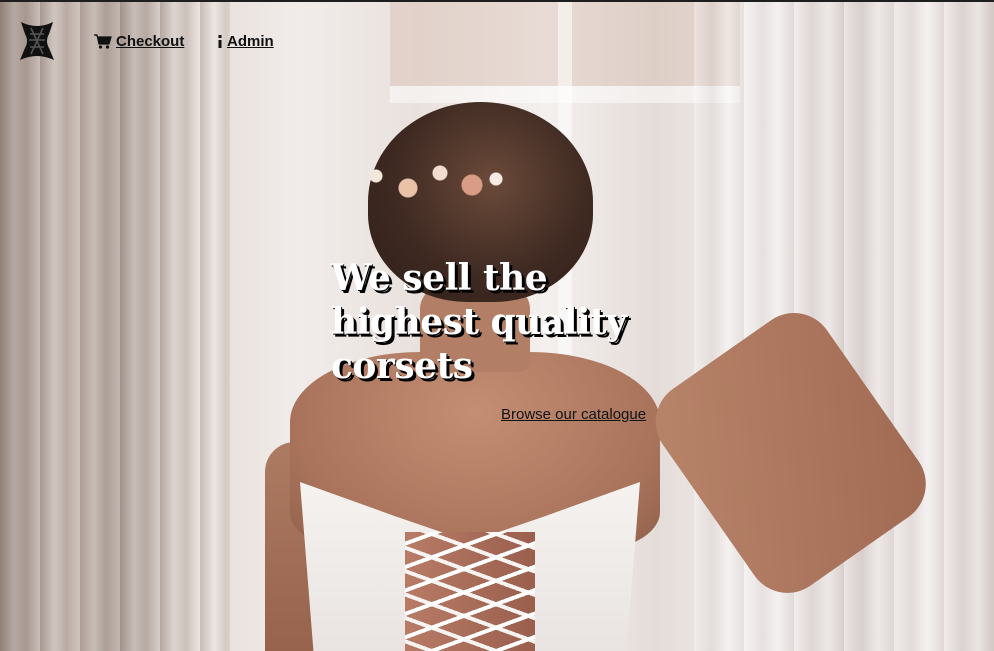 This screenshot has width=994, height=651. I want to click on hair-flowers, so click(432, 182).